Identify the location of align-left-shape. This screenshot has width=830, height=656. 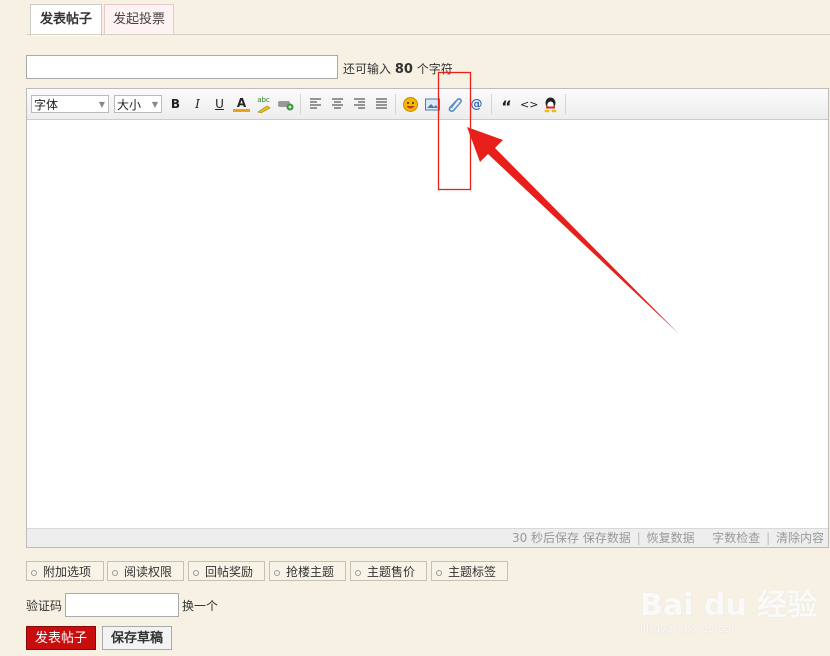
(315, 103).